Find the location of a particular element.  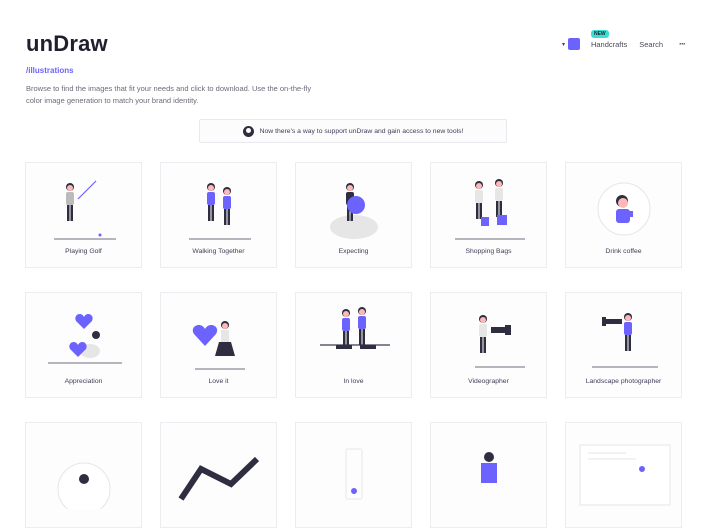

illustration-card: Walking Together is located at coordinates (218, 215).